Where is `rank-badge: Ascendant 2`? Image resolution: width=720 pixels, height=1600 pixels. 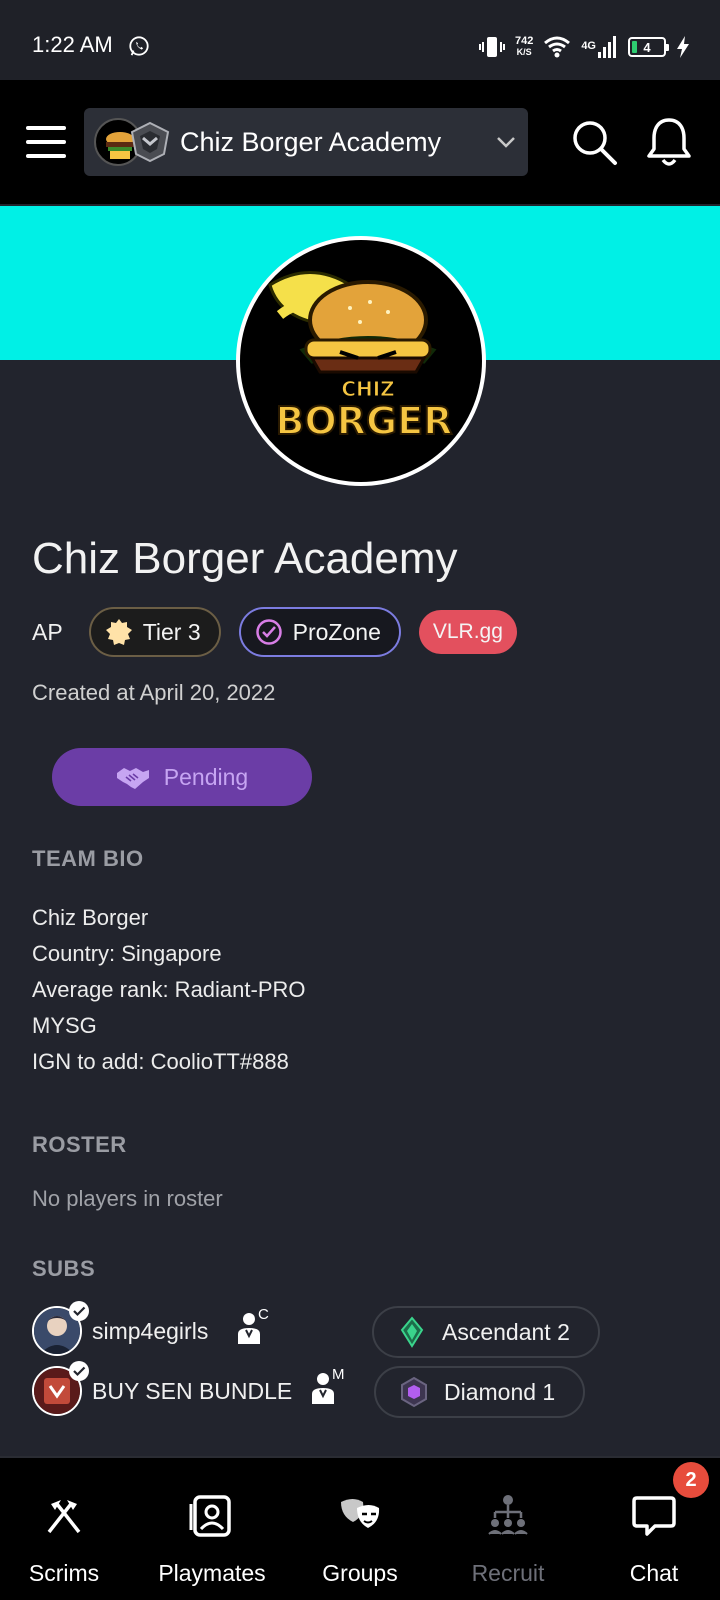
rank-badge: Ascendant 2 is located at coordinates (486, 1332).